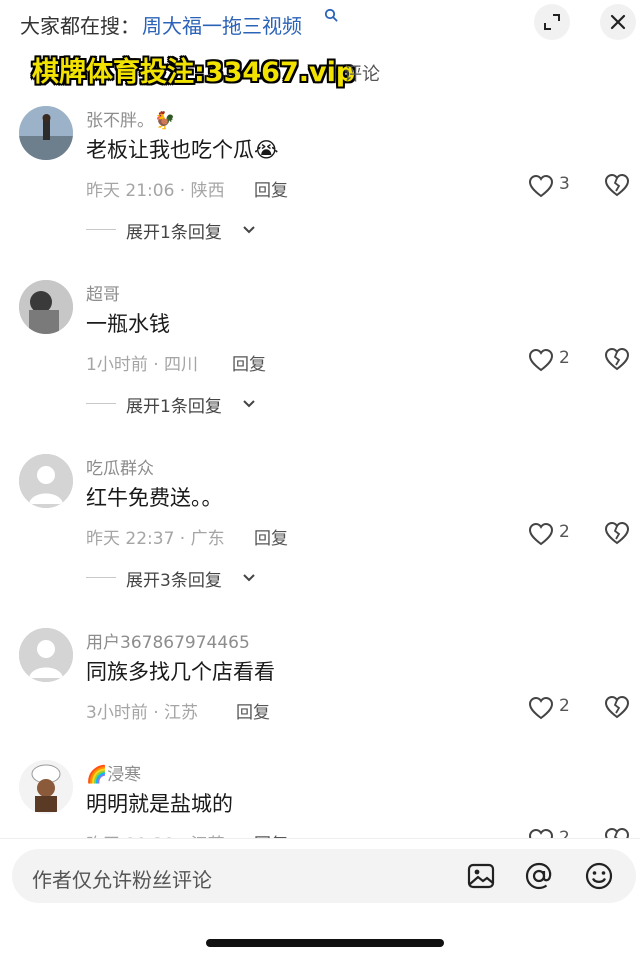  Describe the element at coordinates (122, 880) in the screenshot. I see `comment-input-placeholder: 作者仅允许粉丝评论` at that location.